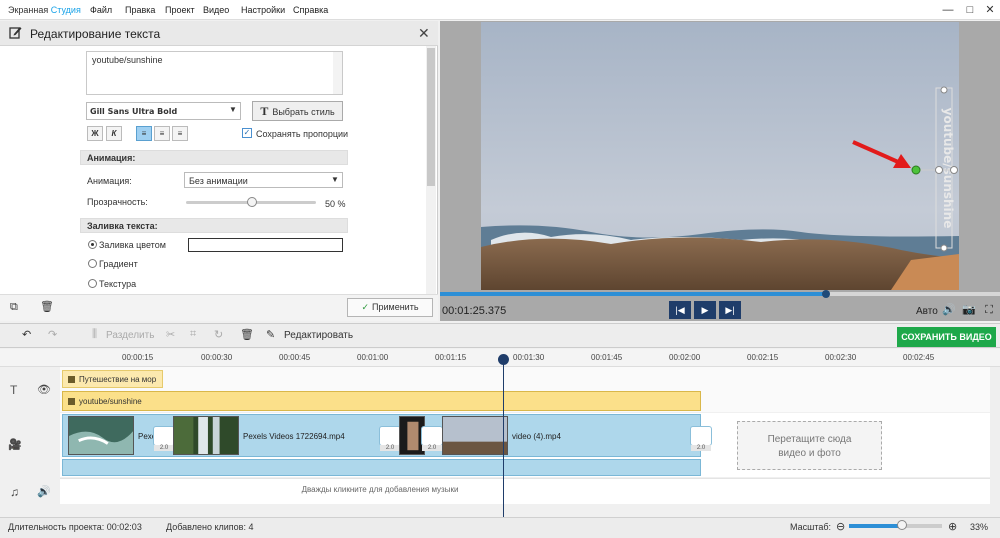  Describe the element at coordinates (536, 436) in the screenshot. I see `clip-label: video (4).mp4` at that location.